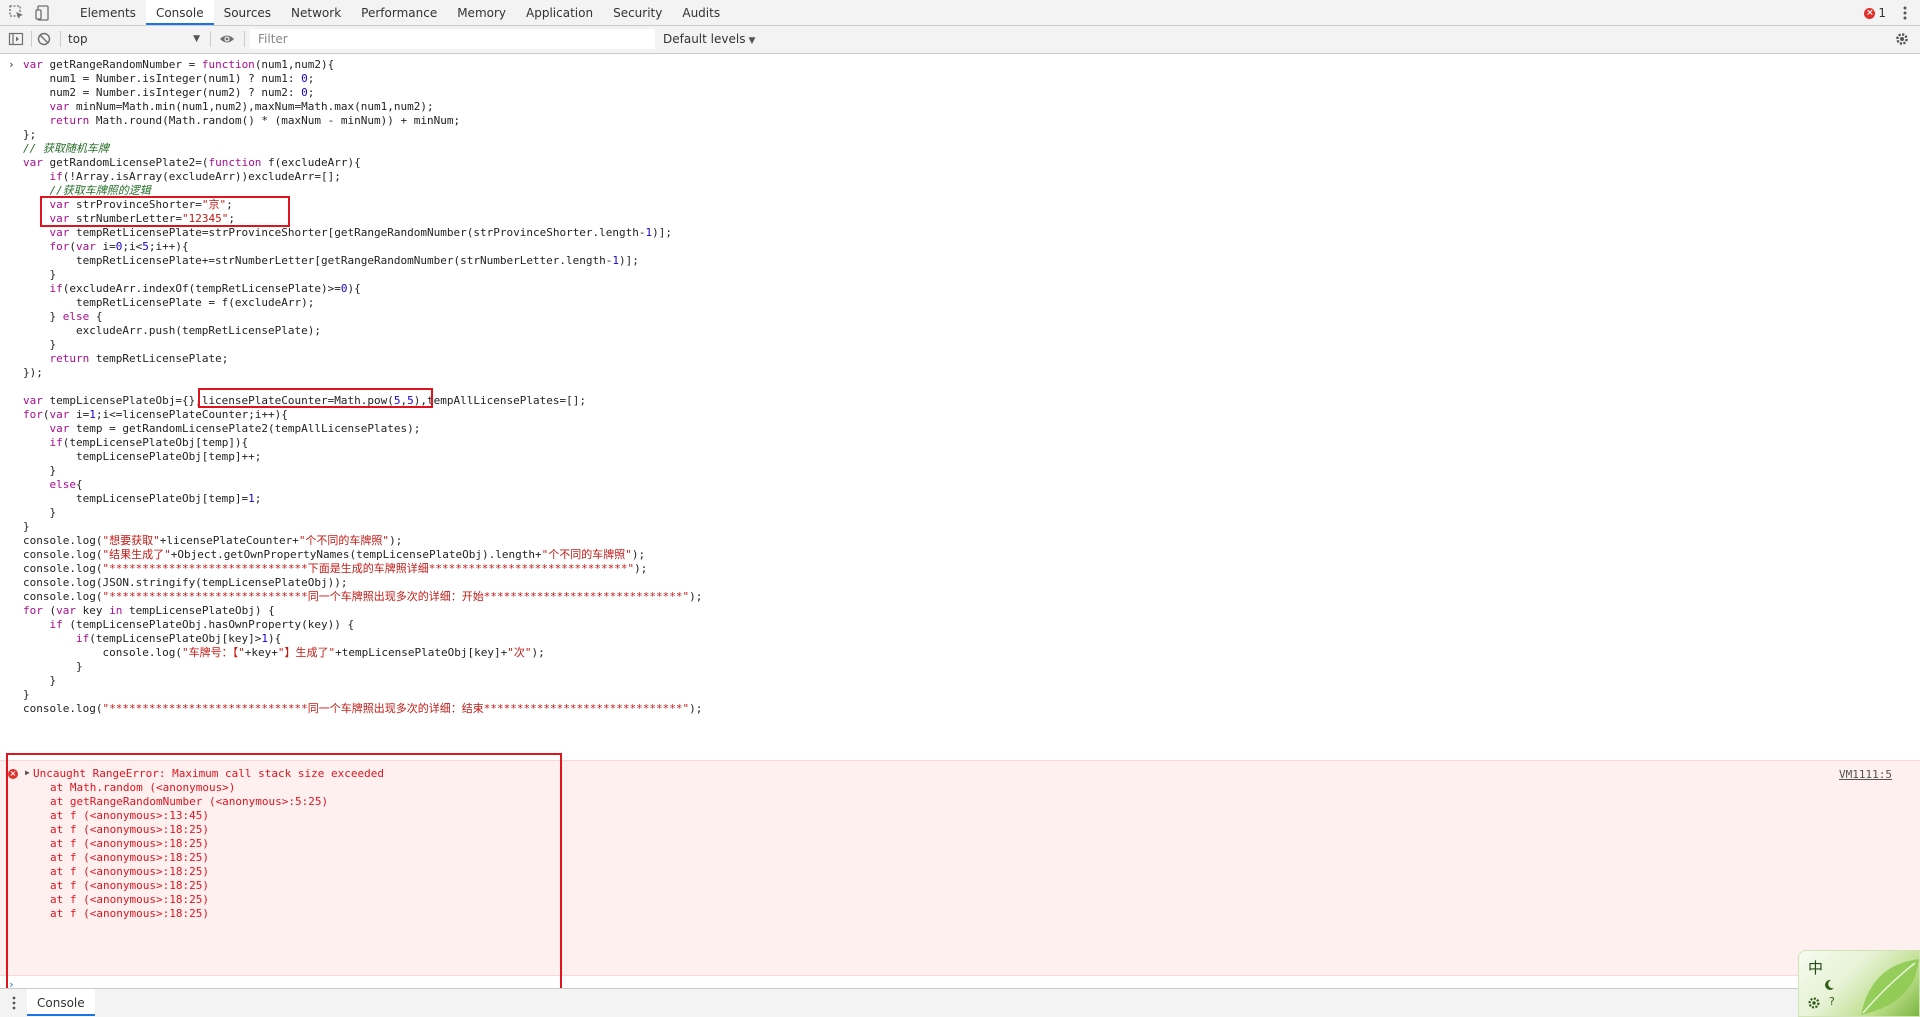  What do you see at coordinates (44, 39) in the screenshot?
I see `clear-console-icon` at bounding box center [44, 39].